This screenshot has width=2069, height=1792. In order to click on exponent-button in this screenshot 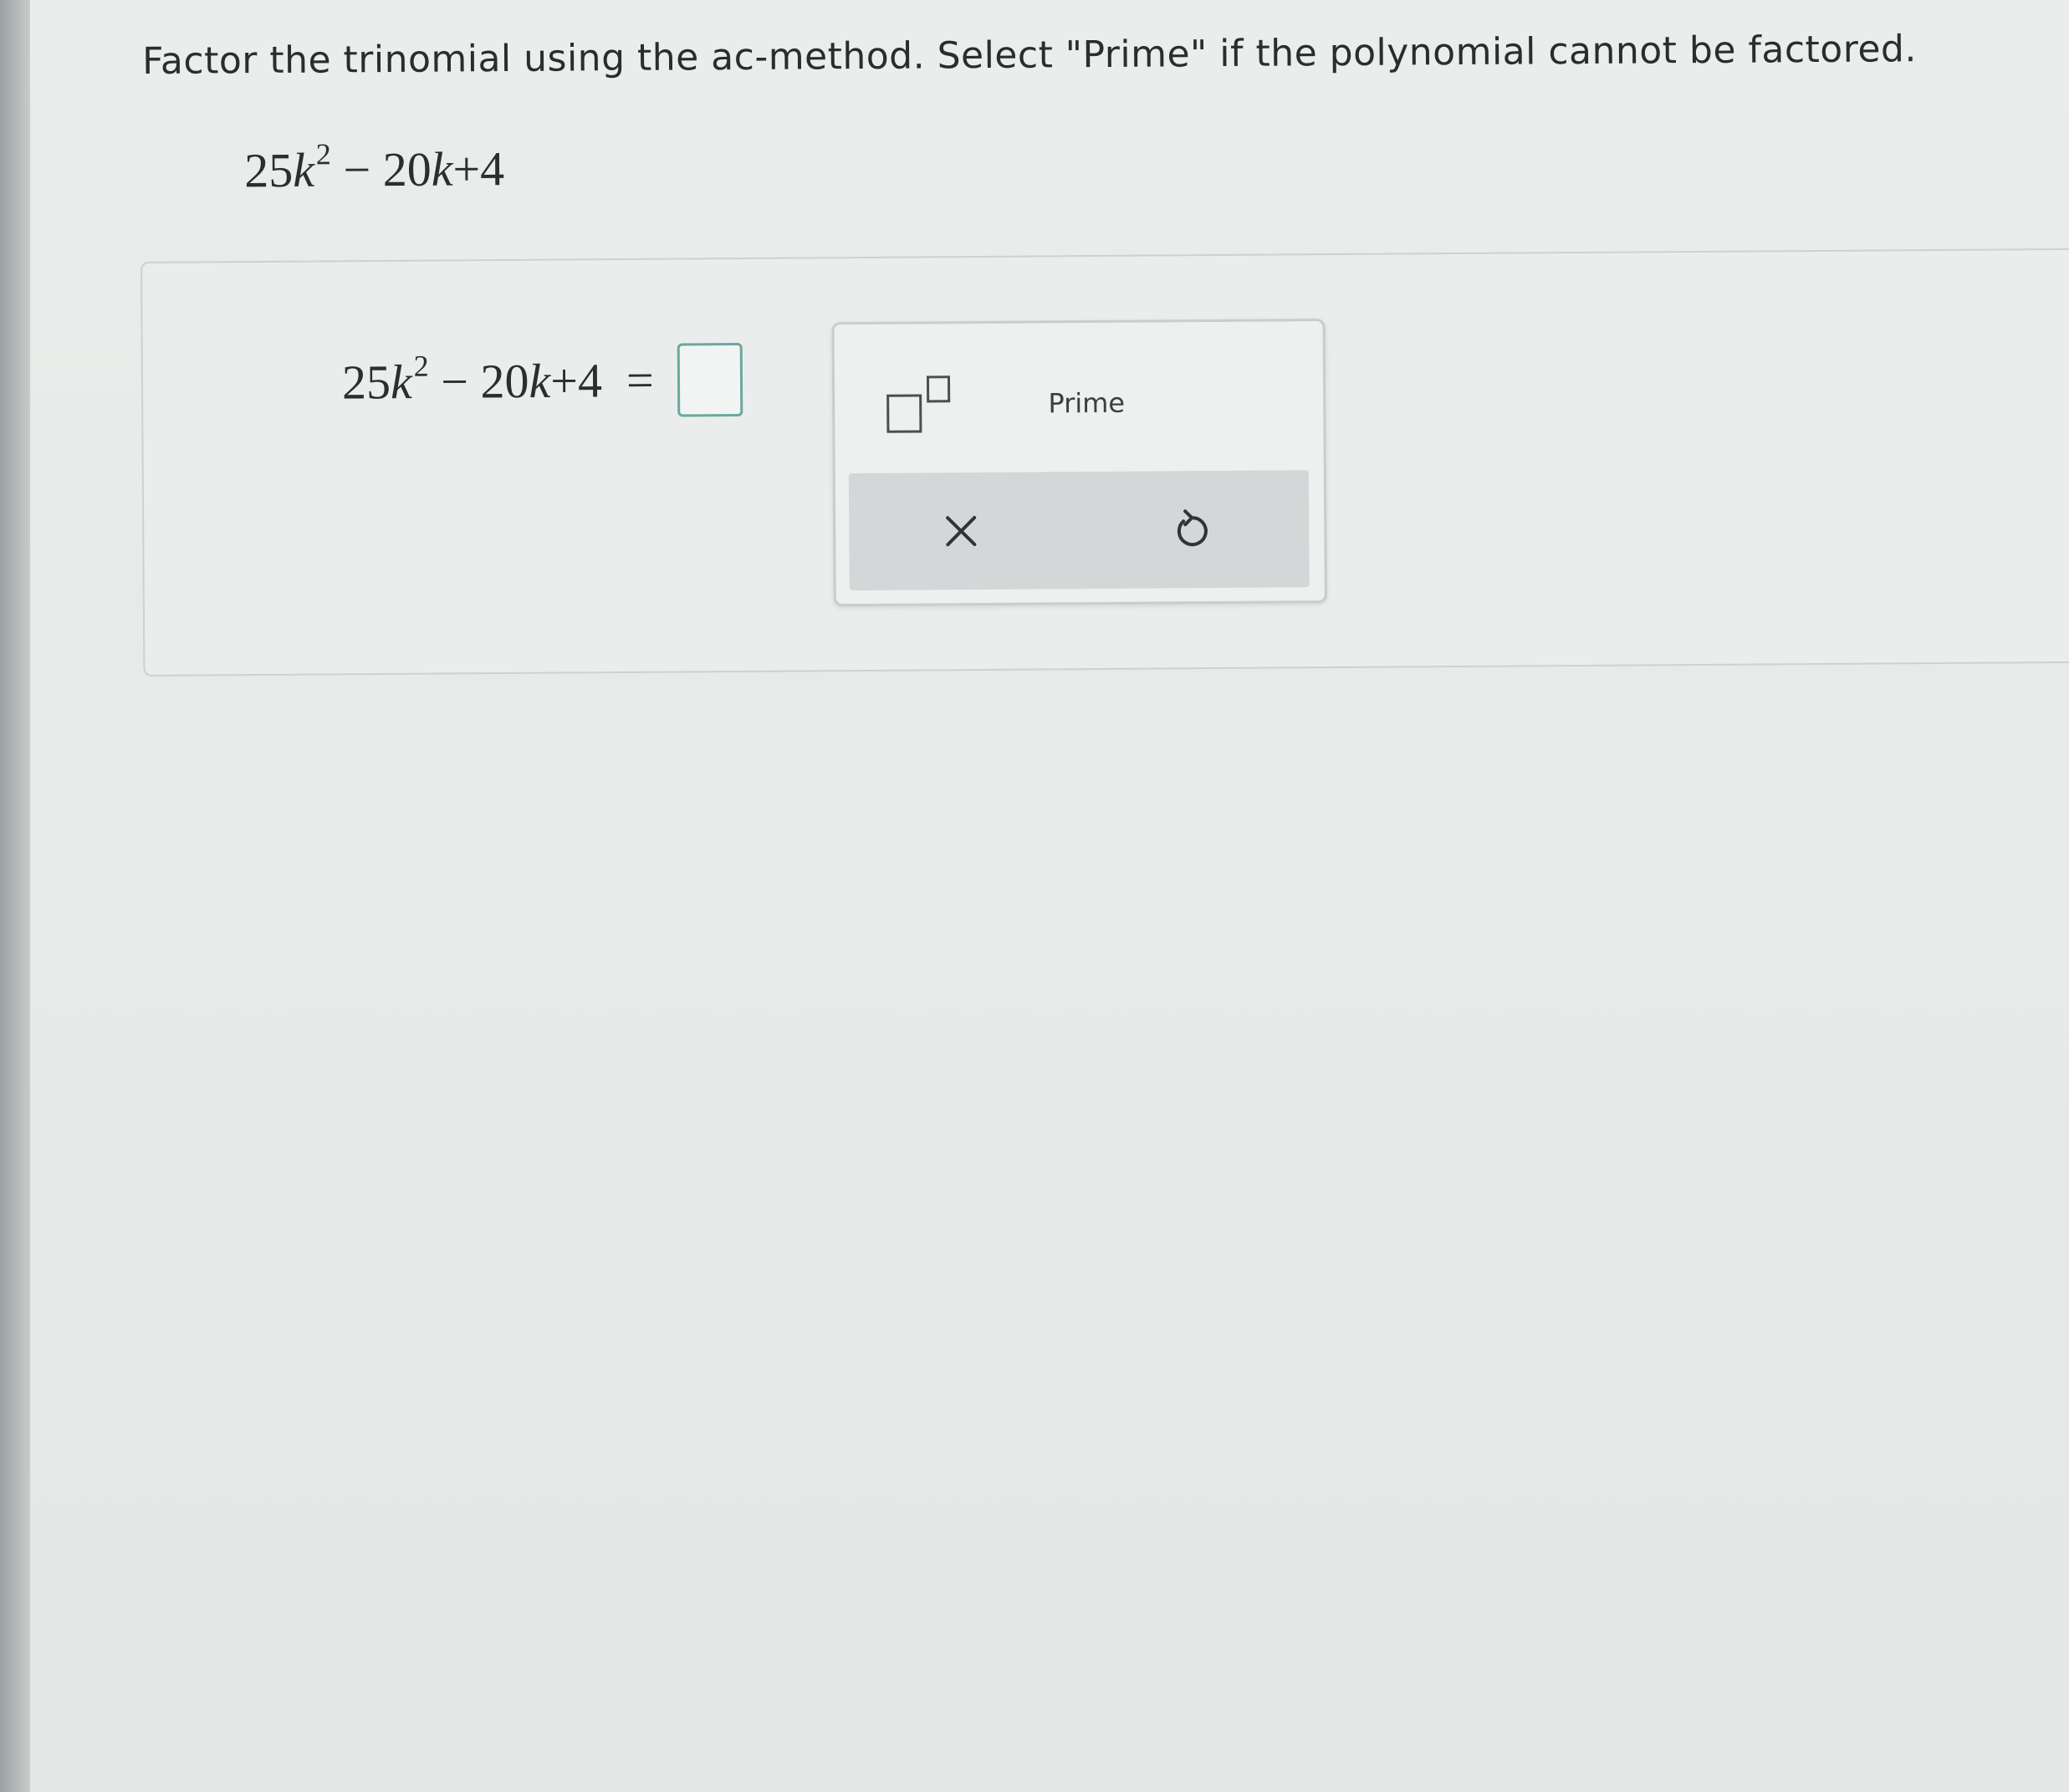, I will do `click(922, 406)`.